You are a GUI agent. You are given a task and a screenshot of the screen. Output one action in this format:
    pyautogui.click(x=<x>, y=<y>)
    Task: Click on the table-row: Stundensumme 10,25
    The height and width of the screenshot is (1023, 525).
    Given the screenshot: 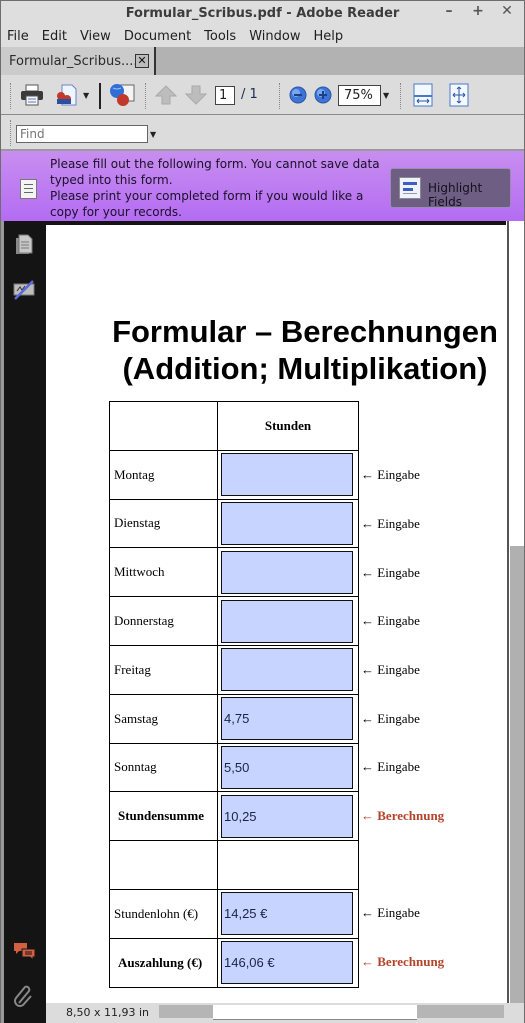 What is the action you would take?
    pyautogui.click(x=234, y=816)
    